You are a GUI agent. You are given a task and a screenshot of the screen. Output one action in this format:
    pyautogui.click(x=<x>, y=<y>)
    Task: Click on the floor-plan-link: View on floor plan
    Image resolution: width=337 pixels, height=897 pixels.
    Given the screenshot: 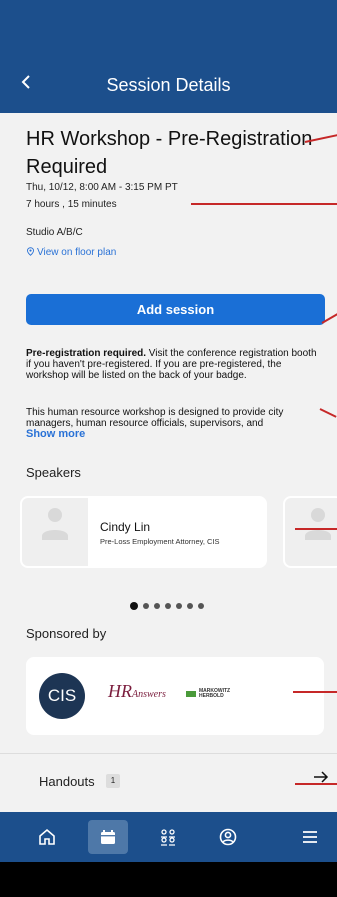 What is the action you would take?
    pyautogui.click(x=71, y=252)
    